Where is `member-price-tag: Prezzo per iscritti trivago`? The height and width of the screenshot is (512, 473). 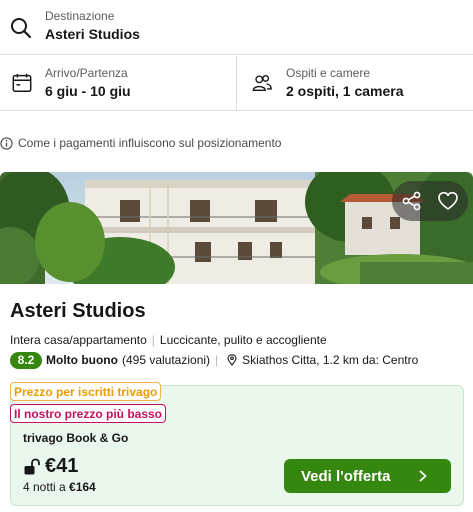
member-price-tag: Prezzo per iscritti trivago is located at coordinates (86, 391).